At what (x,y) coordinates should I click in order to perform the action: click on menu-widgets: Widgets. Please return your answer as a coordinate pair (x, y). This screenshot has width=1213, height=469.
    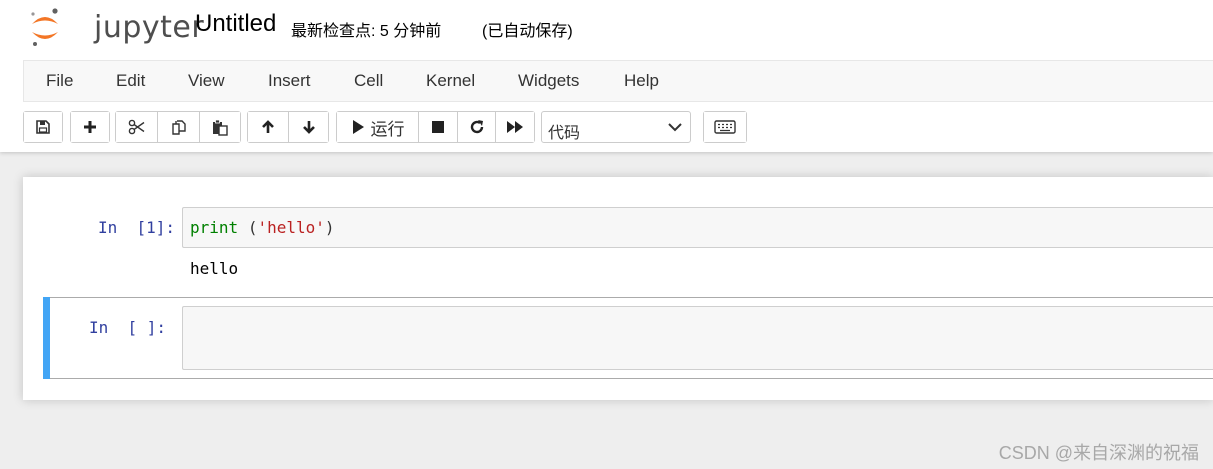
    Looking at the image, I should click on (548, 81).